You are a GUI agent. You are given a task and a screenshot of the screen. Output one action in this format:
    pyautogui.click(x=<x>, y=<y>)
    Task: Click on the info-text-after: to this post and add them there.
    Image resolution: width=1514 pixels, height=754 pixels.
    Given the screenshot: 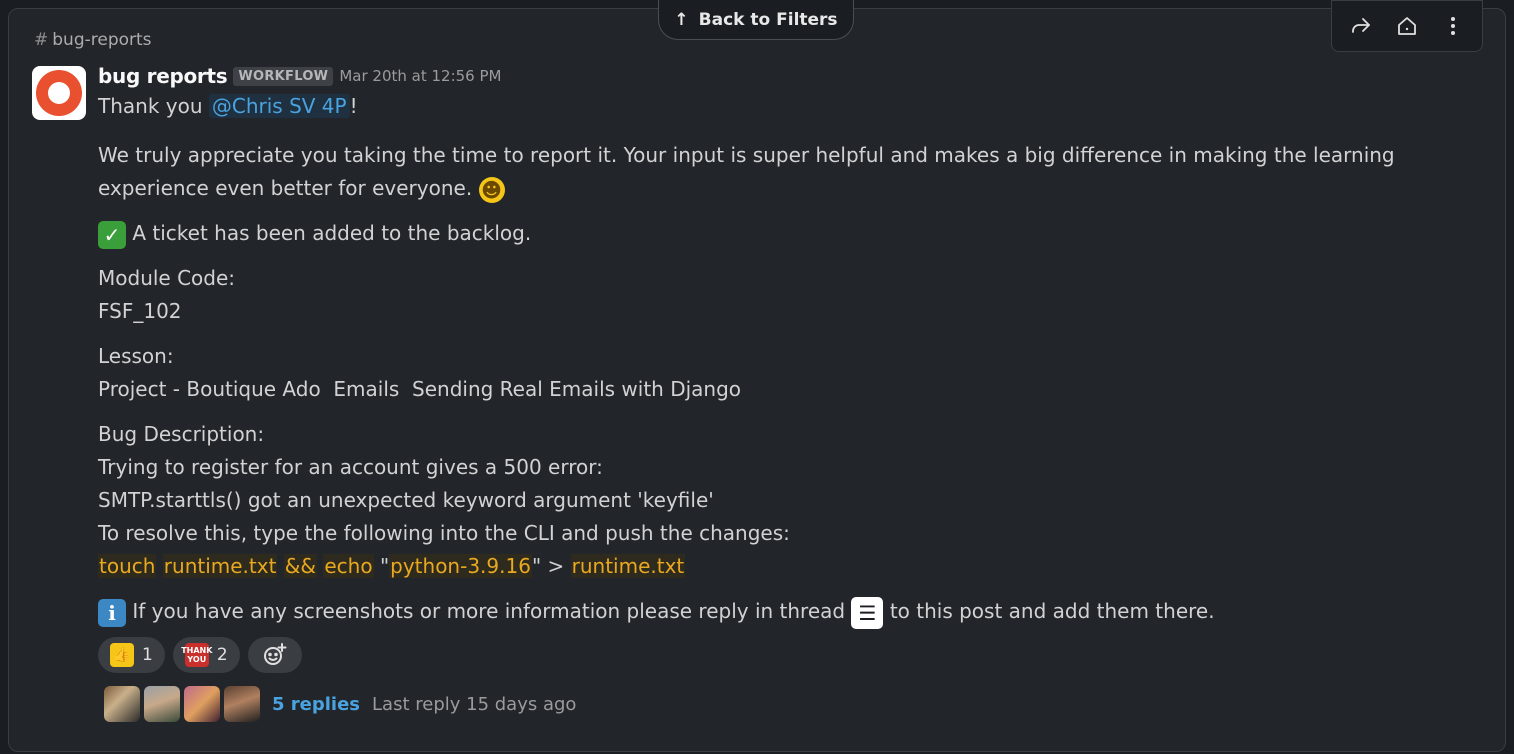 What is the action you would take?
    pyautogui.click(x=1052, y=611)
    